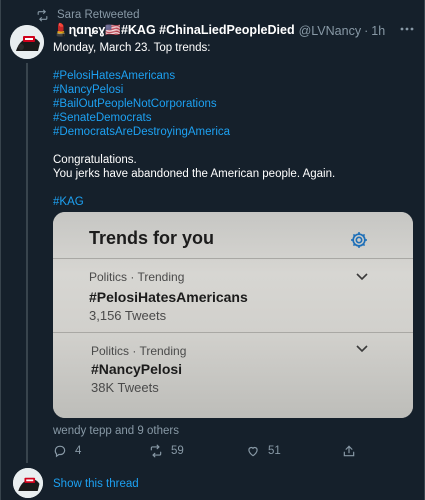 This screenshot has height=500, width=425. I want to click on more-dots-glyph, so click(407, 29).